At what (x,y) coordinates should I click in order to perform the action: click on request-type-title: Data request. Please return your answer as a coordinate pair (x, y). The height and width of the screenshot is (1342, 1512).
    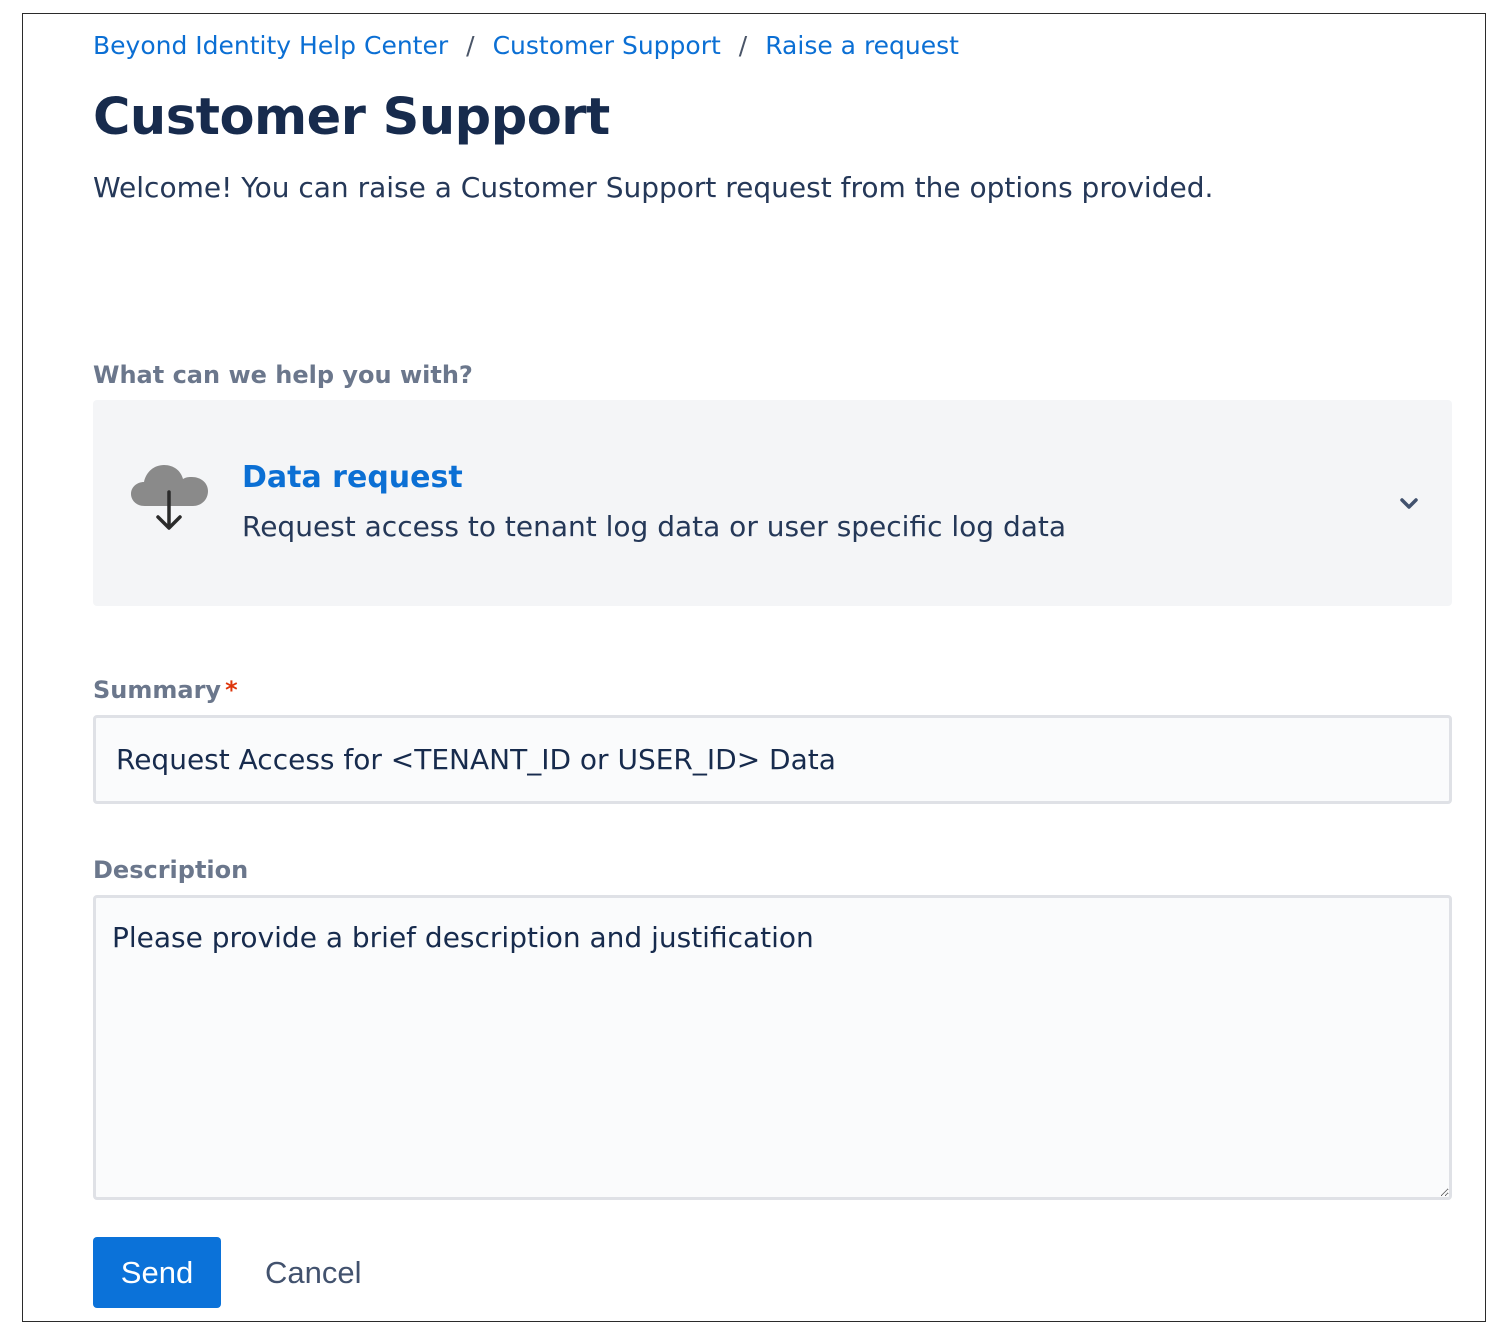
    Looking at the image, I should click on (352, 477).